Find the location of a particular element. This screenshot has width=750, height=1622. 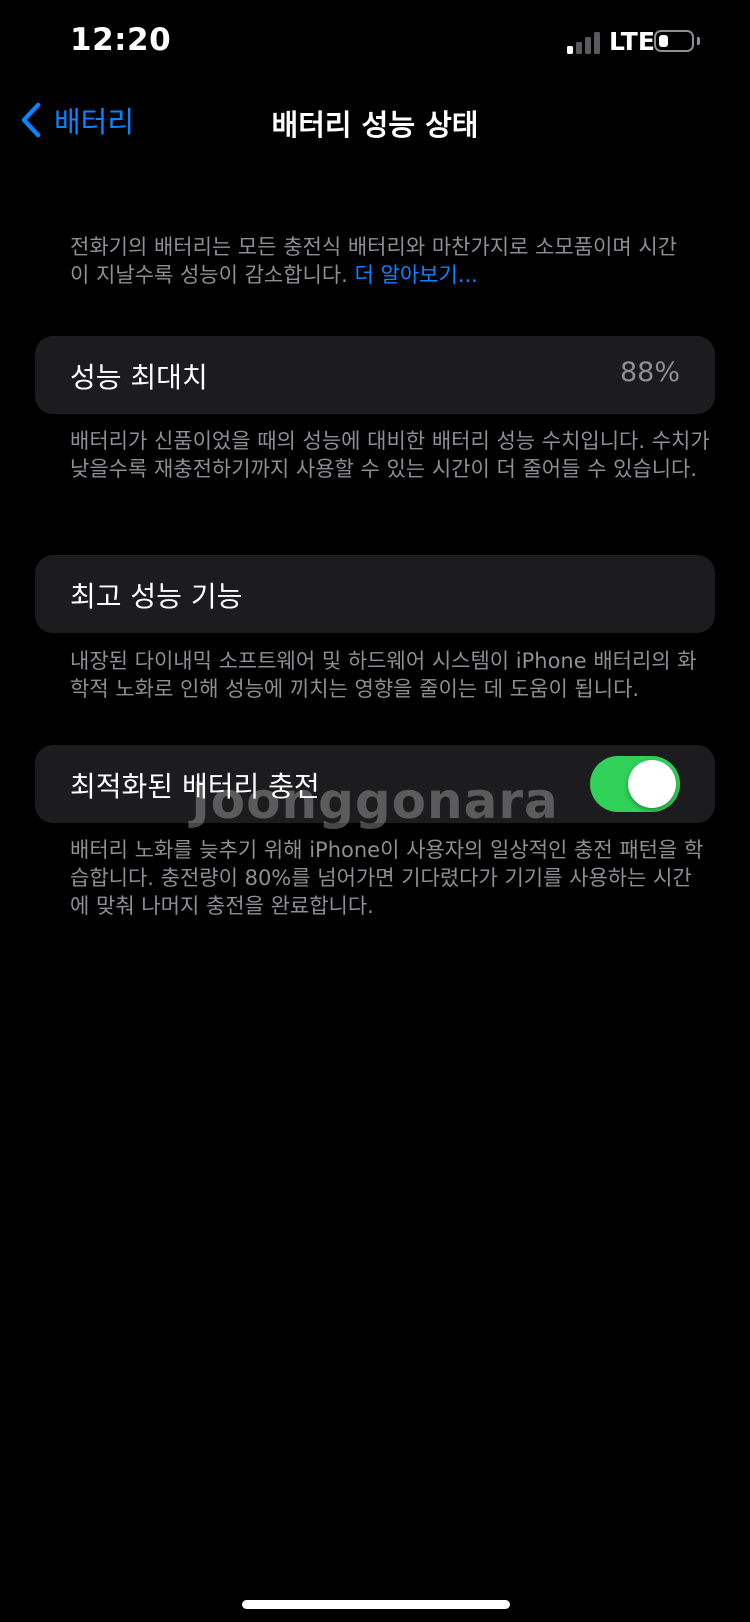

optimized-charging-cell: 최적화된 배터리 충전 is located at coordinates (375, 784).